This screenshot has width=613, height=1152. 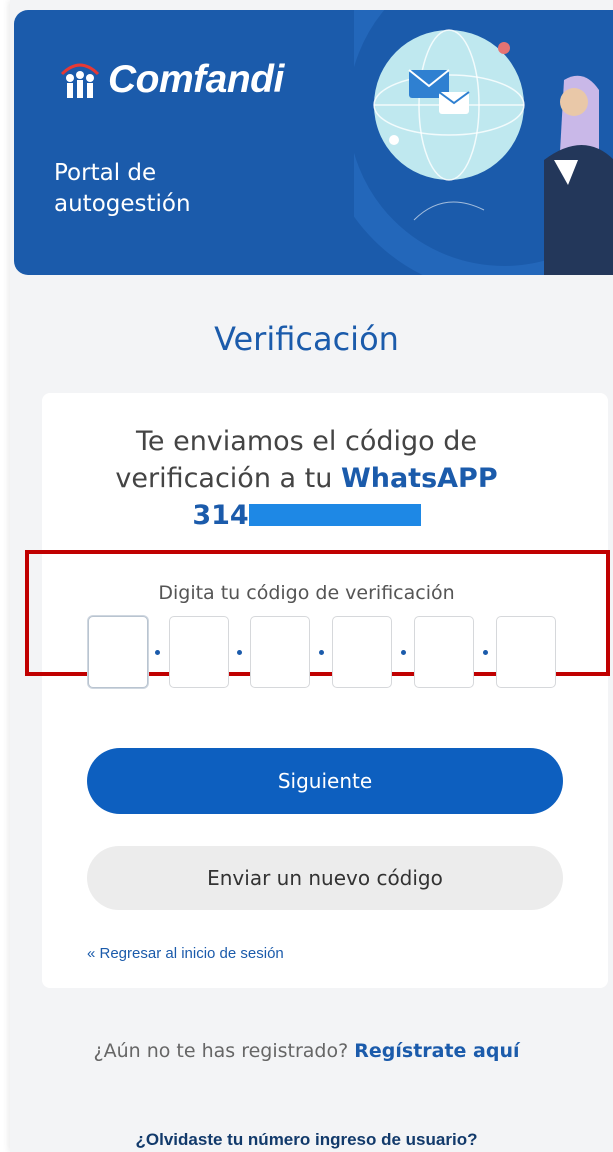 What do you see at coordinates (306, 441) in the screenshot?
I see `message-line1: Te enviamos el código de` at bounding box center [306, 441].